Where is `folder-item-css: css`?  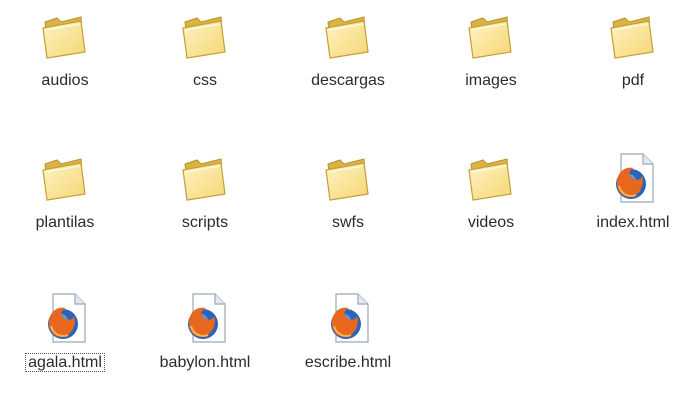 folder-item-css: css is located at coordinates (205, 60).